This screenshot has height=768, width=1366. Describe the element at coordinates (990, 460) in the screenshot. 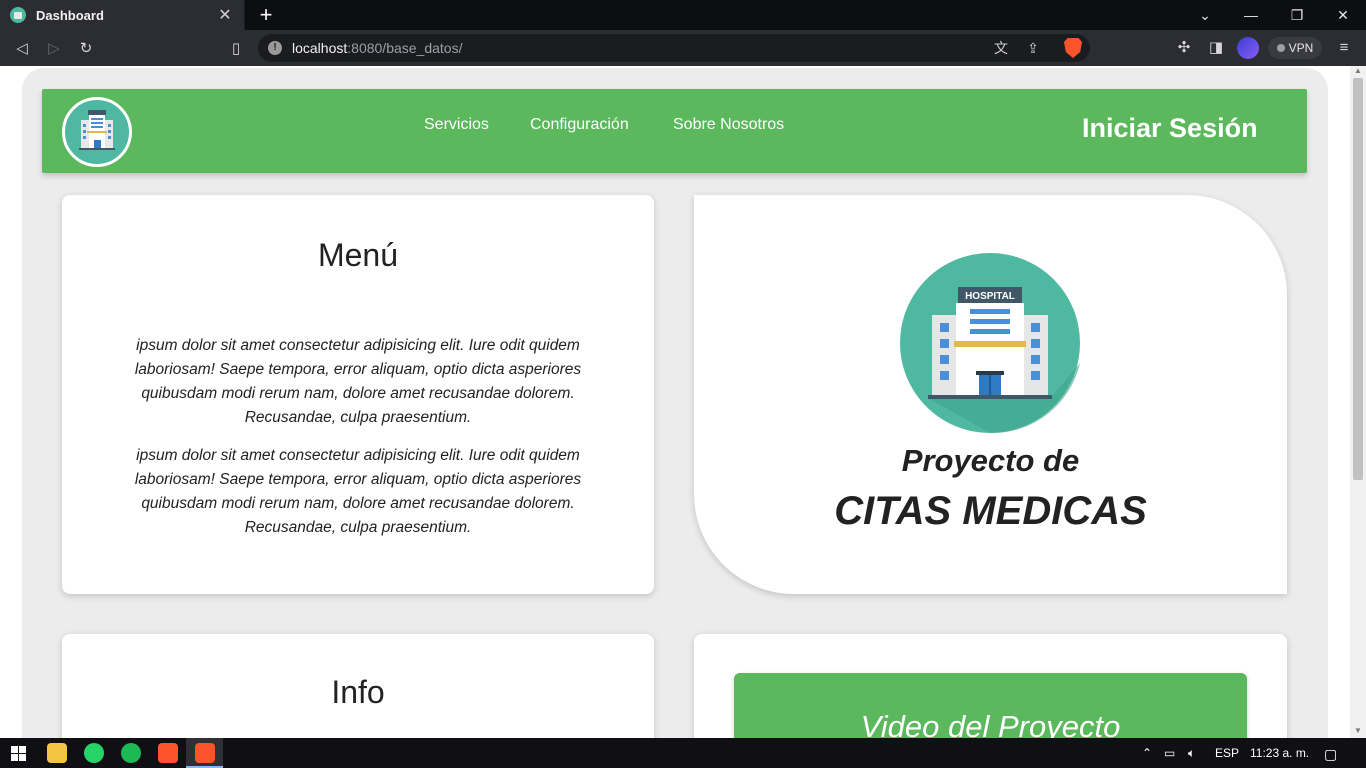

I see `hero-title-line1: Proyecto de` at that location.